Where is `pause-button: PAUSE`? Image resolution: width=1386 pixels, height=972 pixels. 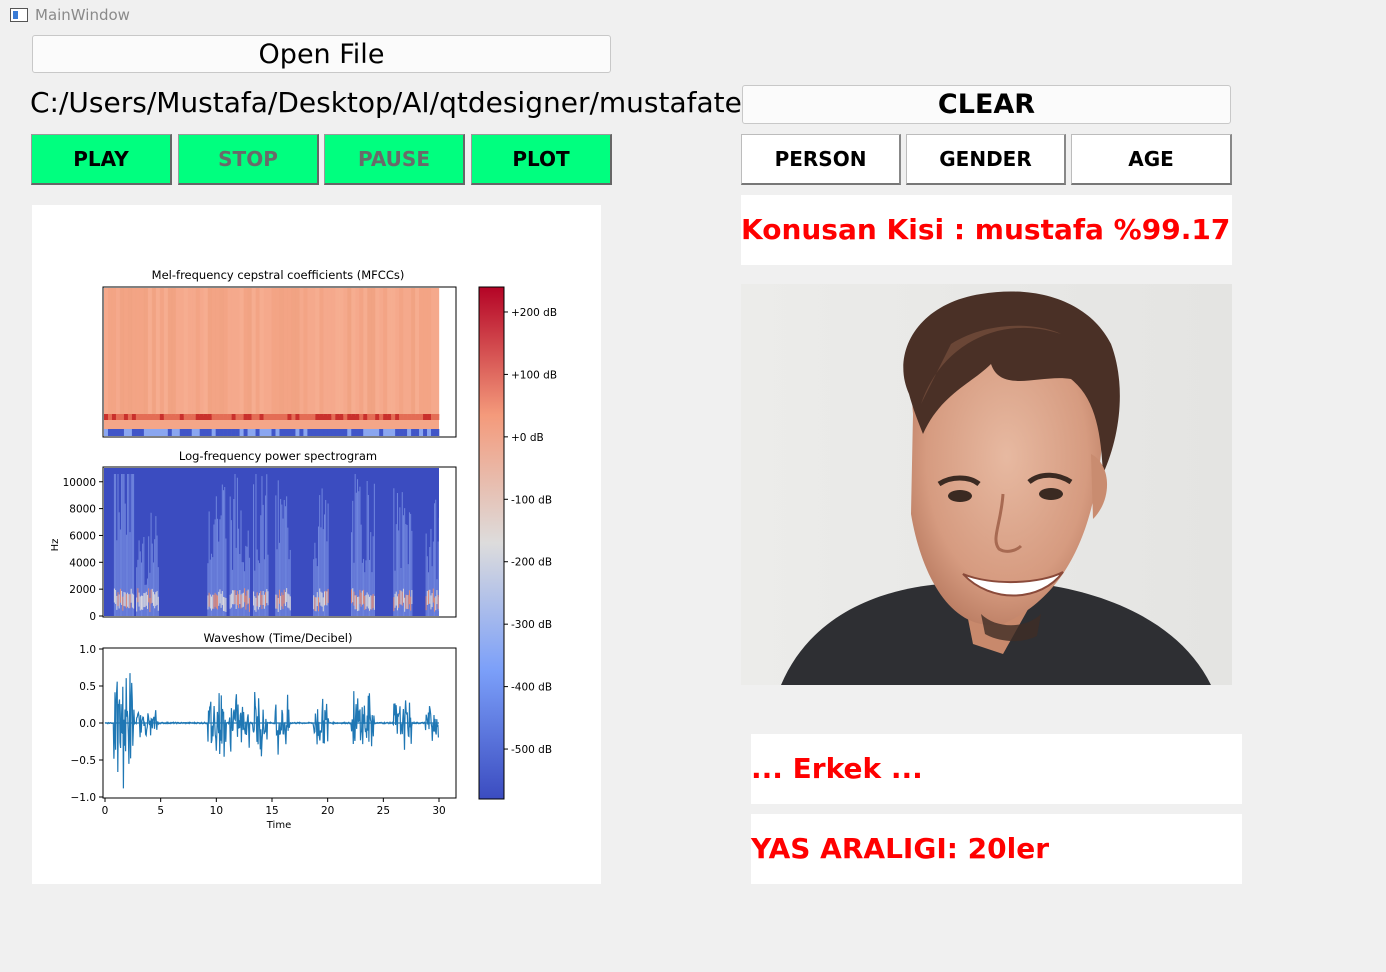 pause-button: PAUSE is located at coordinates (394, 159).